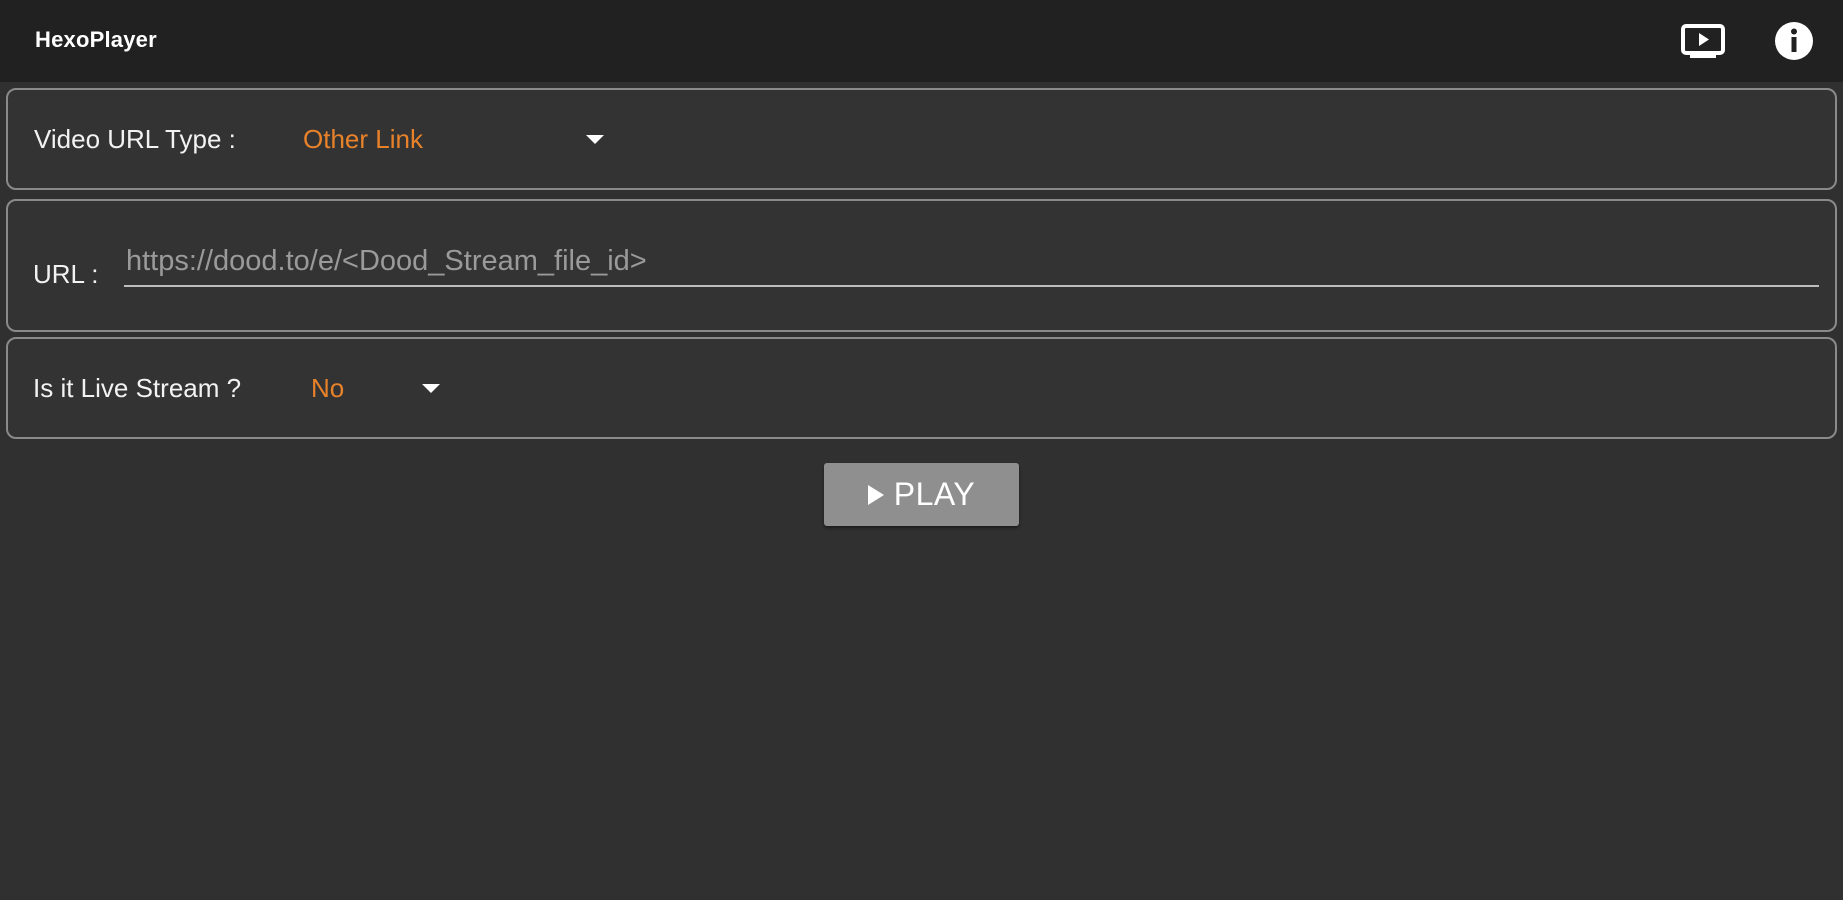 Image resolution: width=1843 pixels, height=900 pixels. I want to click on live-stream-card: Is it Live Stream ? No, so click(921, 388).